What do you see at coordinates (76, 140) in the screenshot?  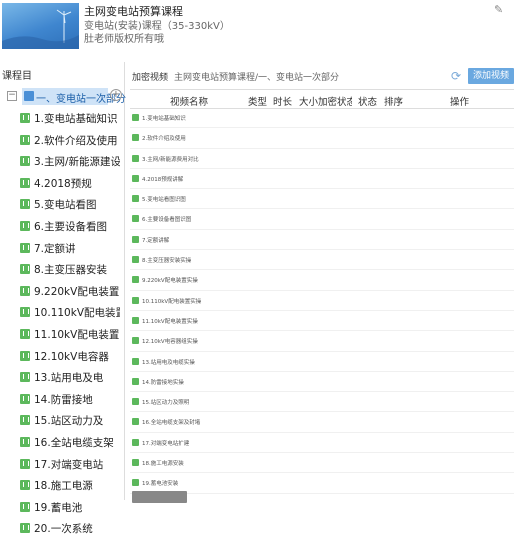 I see `tree-item-label: 2.软件介绍及使用` at bounding box center [76, 140].